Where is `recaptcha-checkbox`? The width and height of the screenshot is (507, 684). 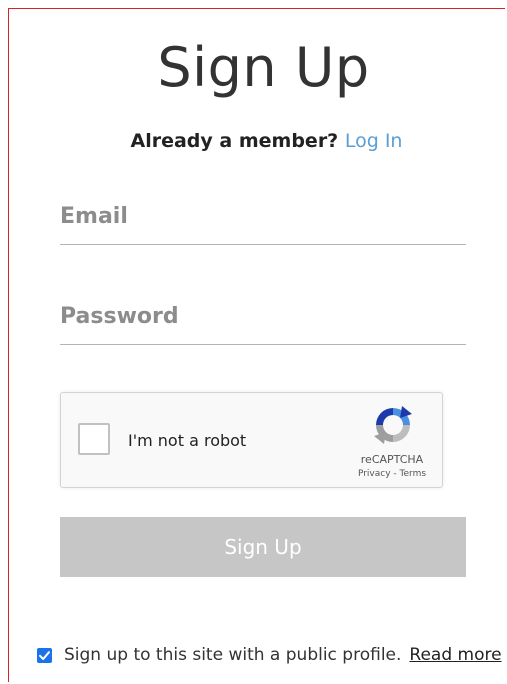
recaptcha-checkbox is located at coordinates (94, 439).